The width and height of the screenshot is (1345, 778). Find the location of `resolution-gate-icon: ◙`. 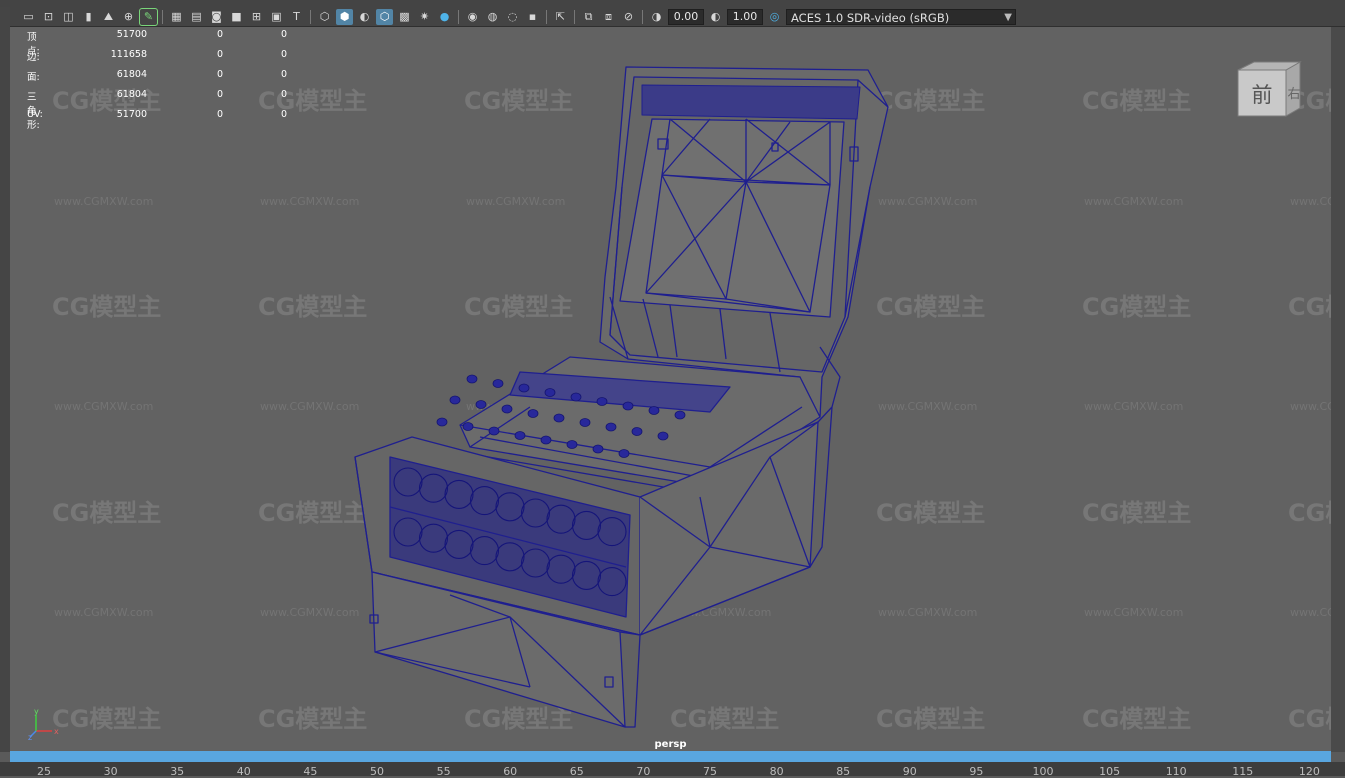

resolution-gate-icon: ◙ is located at coordinates (216, 17).